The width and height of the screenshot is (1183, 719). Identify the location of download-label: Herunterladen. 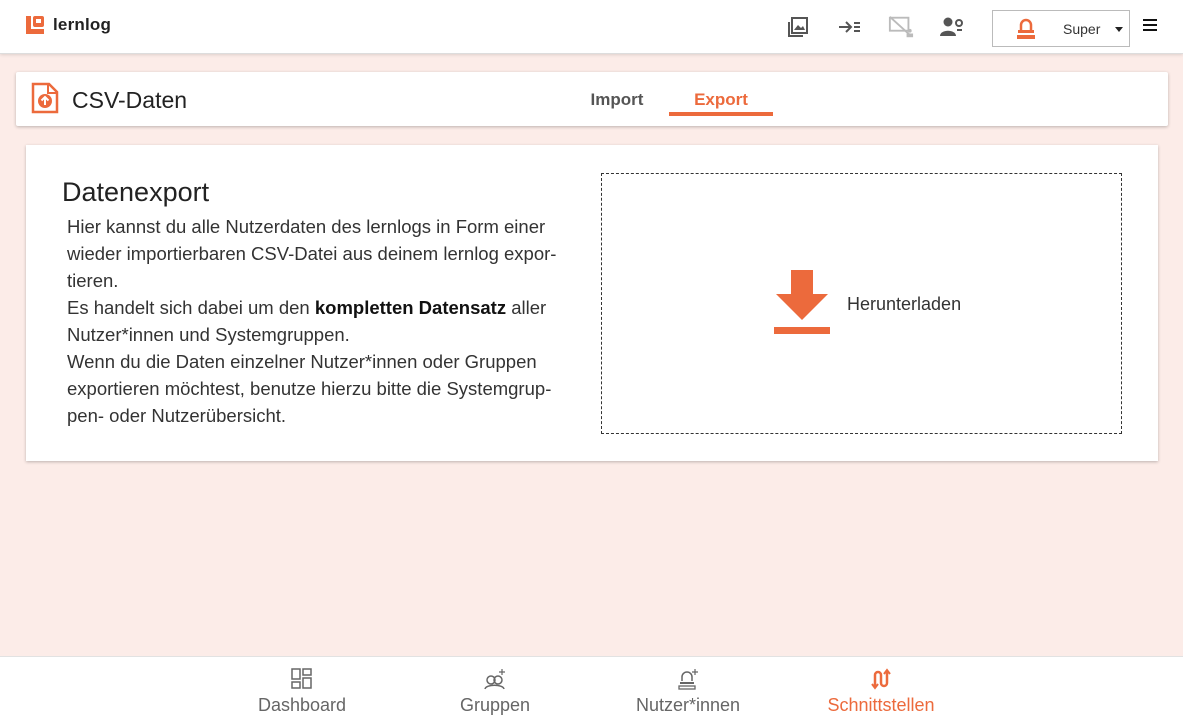
(904, 304).